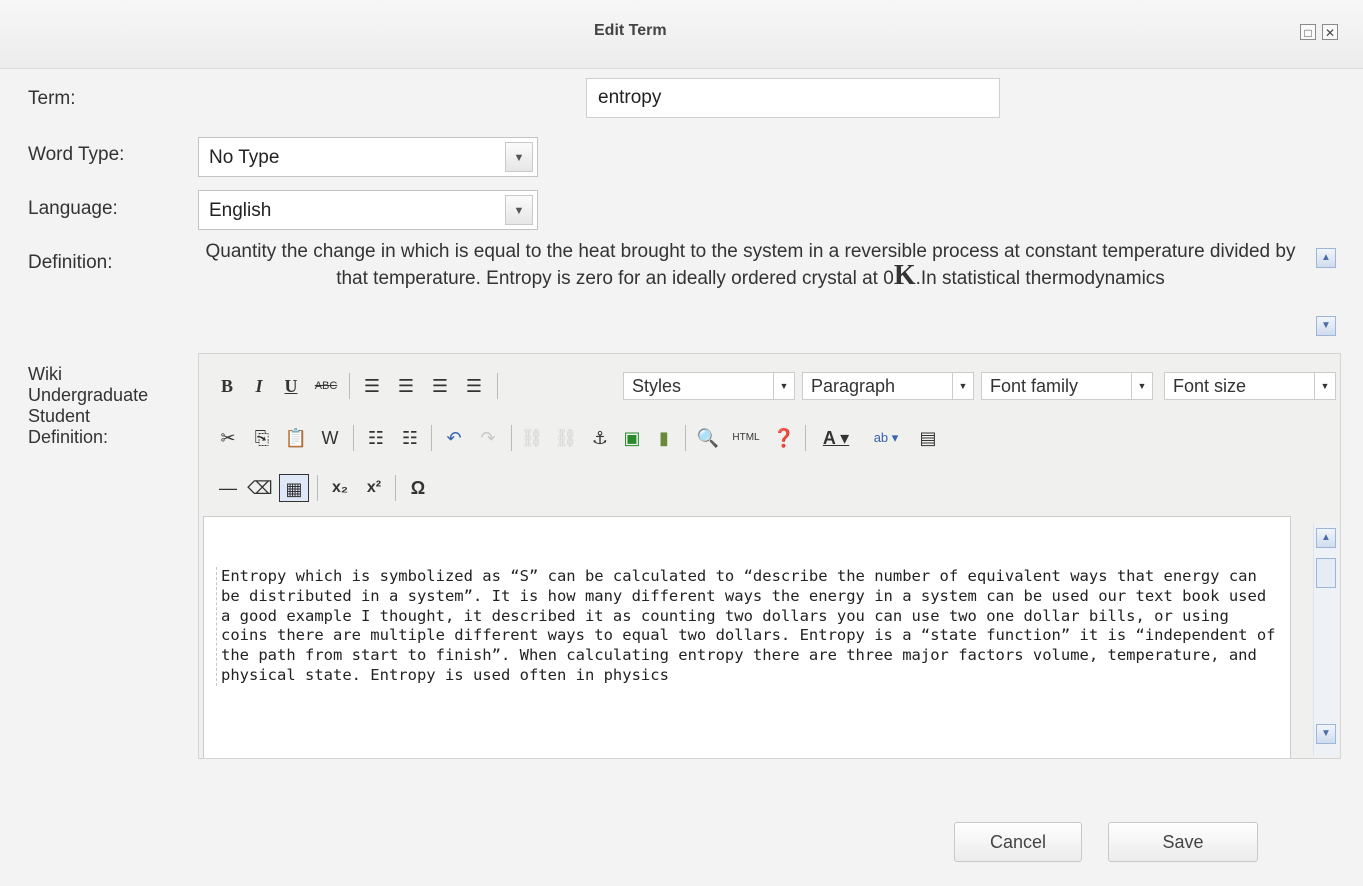 The width and height of the screenshot is (1363, 886). I want to click on language-label: Language:, so click(73, 208).